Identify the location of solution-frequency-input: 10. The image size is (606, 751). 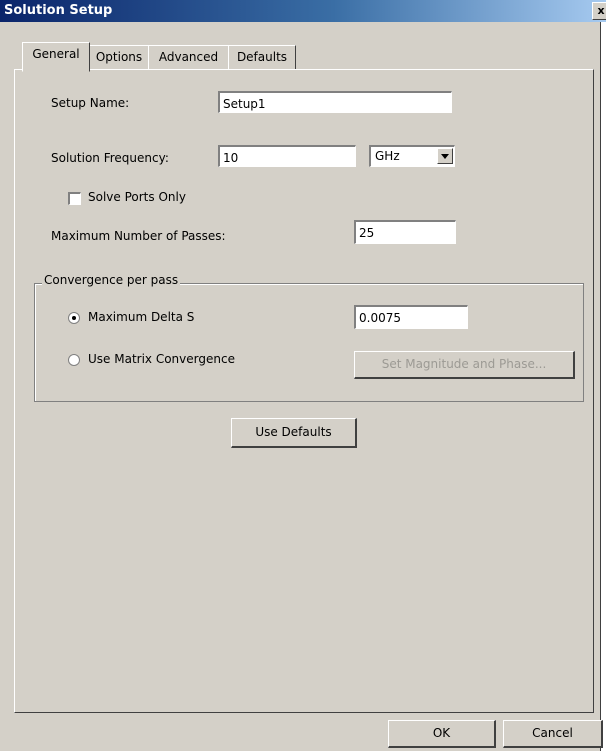
(287, 156).